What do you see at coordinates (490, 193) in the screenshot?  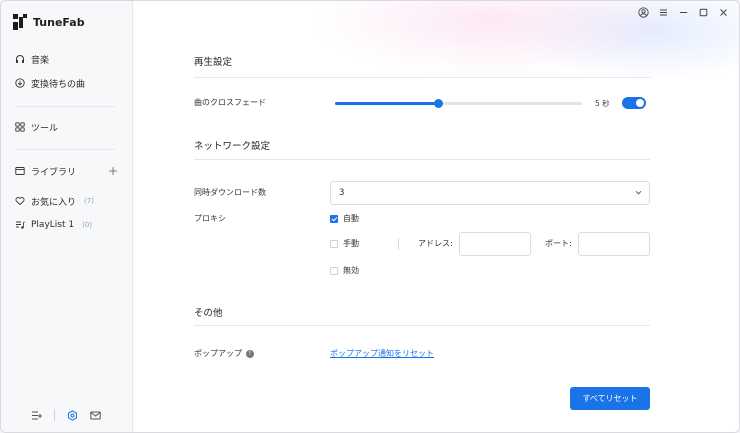 I see `concurrent-downloads-select: 3` at bounding box center [490, 193].